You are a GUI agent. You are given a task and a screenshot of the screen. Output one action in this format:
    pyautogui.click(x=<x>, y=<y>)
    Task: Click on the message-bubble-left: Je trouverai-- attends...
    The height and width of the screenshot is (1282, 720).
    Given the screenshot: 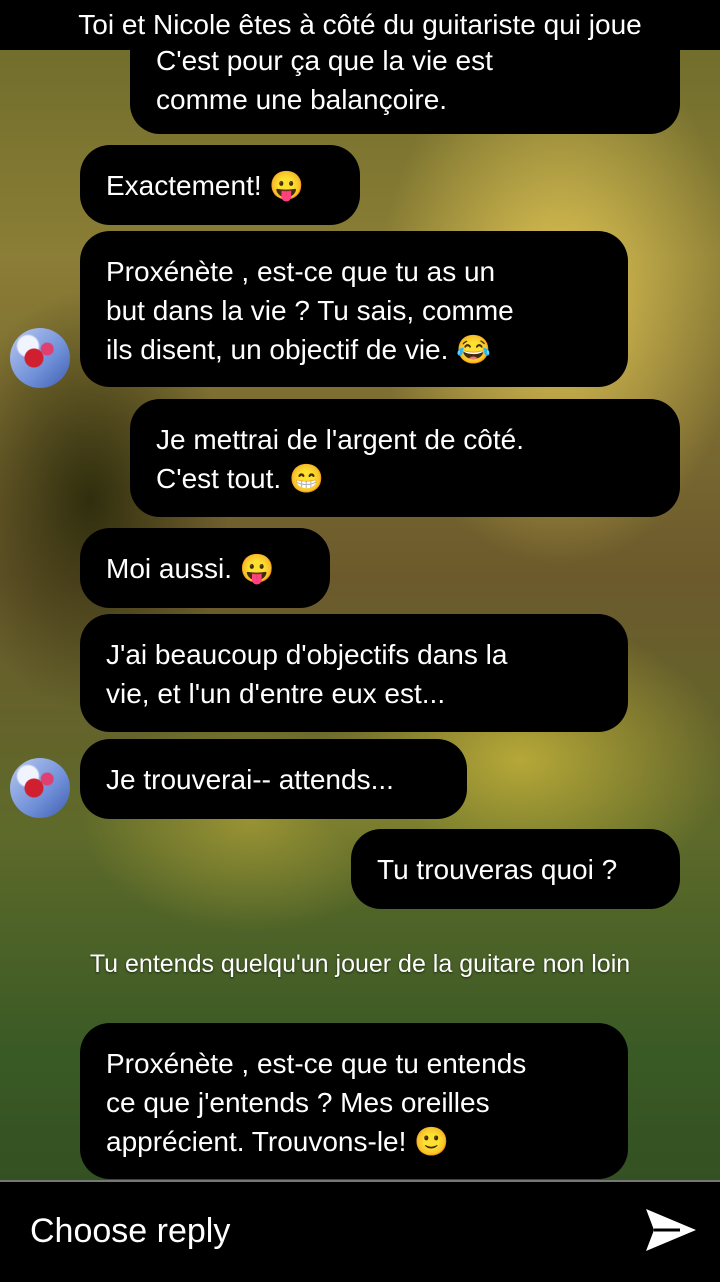 What is the action you would take?
    pyautogui.click(x=273, y=779)
    